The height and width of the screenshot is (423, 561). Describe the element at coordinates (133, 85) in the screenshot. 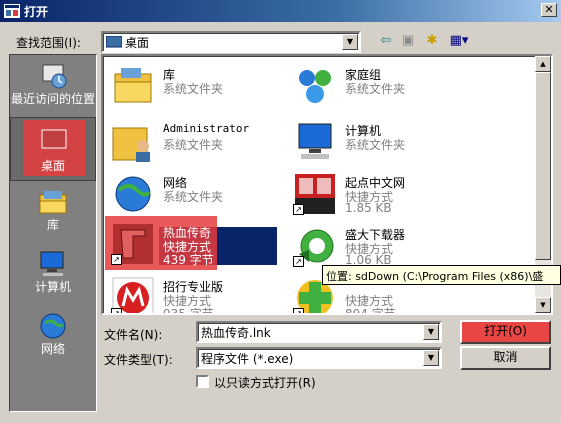

I see `library-folder-icon` at that location.